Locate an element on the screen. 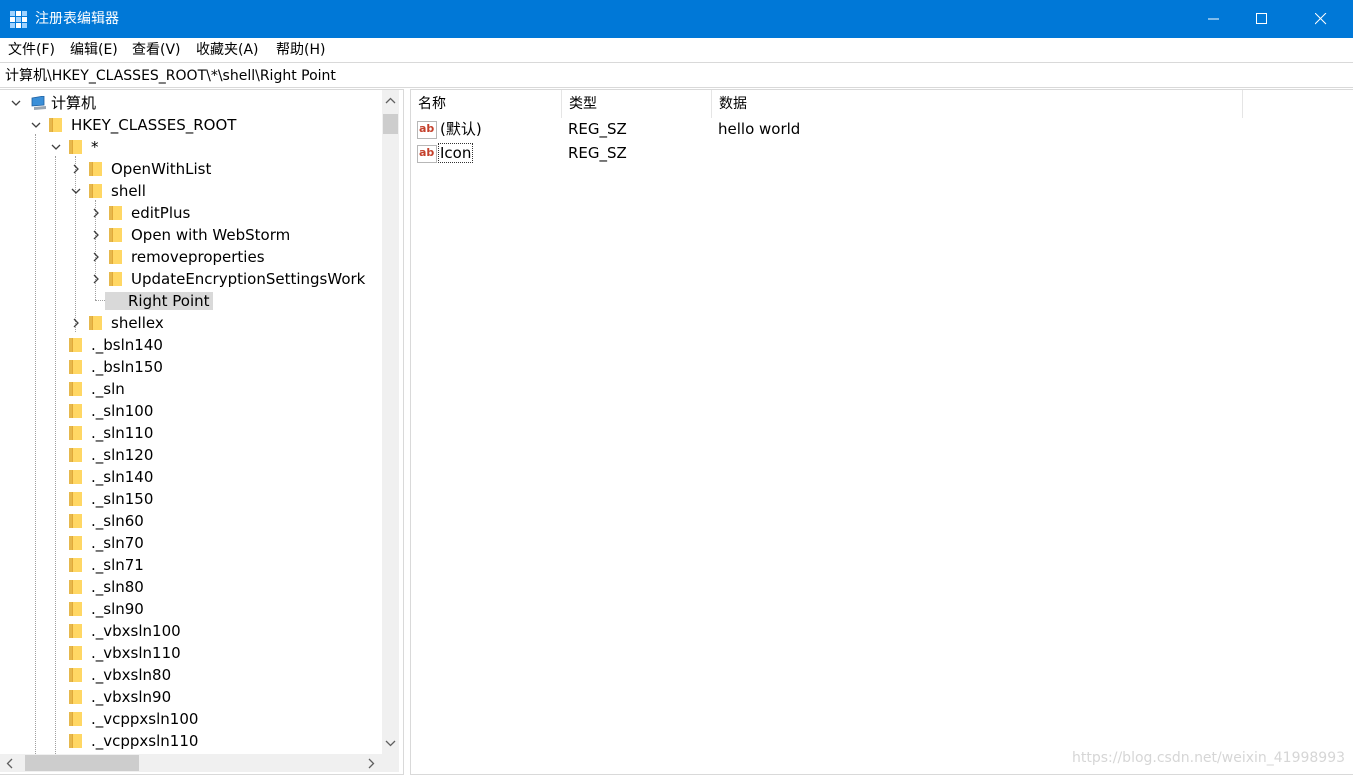  tree-item-label: shellex is located at coordinates (137, 323).